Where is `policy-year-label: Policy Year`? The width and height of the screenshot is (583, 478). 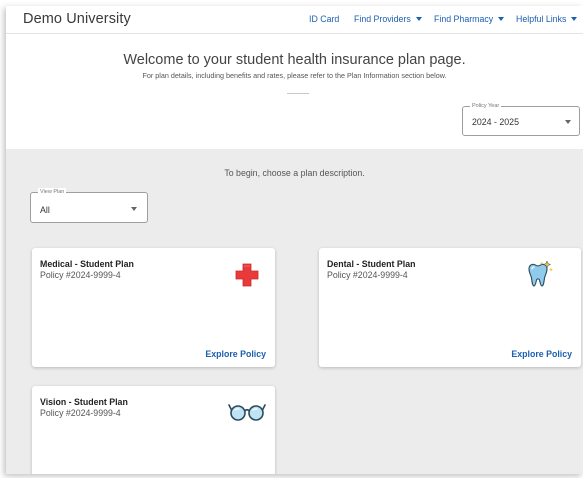 policy-year-label: Policy Year is located at coordinates (486, 106).